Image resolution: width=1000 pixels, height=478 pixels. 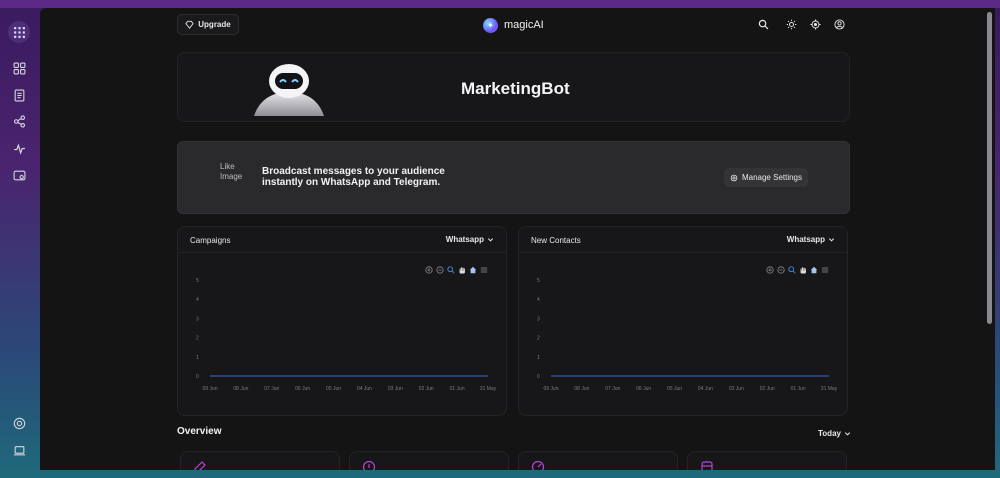 I want to click on upgrade-button: Upgrade, so click(x=208, y=24).